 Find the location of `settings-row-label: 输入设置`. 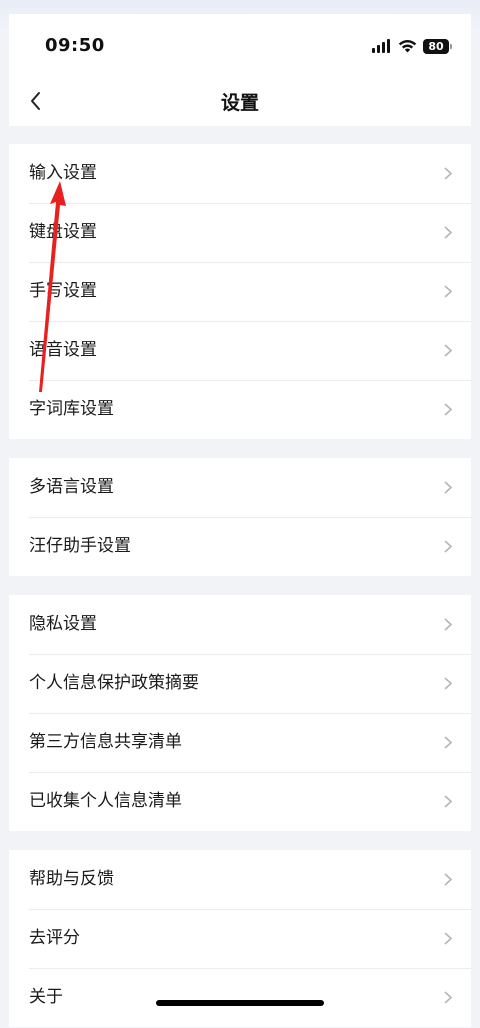

settings-row-label: 输入设置 is located at coordinates (63, 173).